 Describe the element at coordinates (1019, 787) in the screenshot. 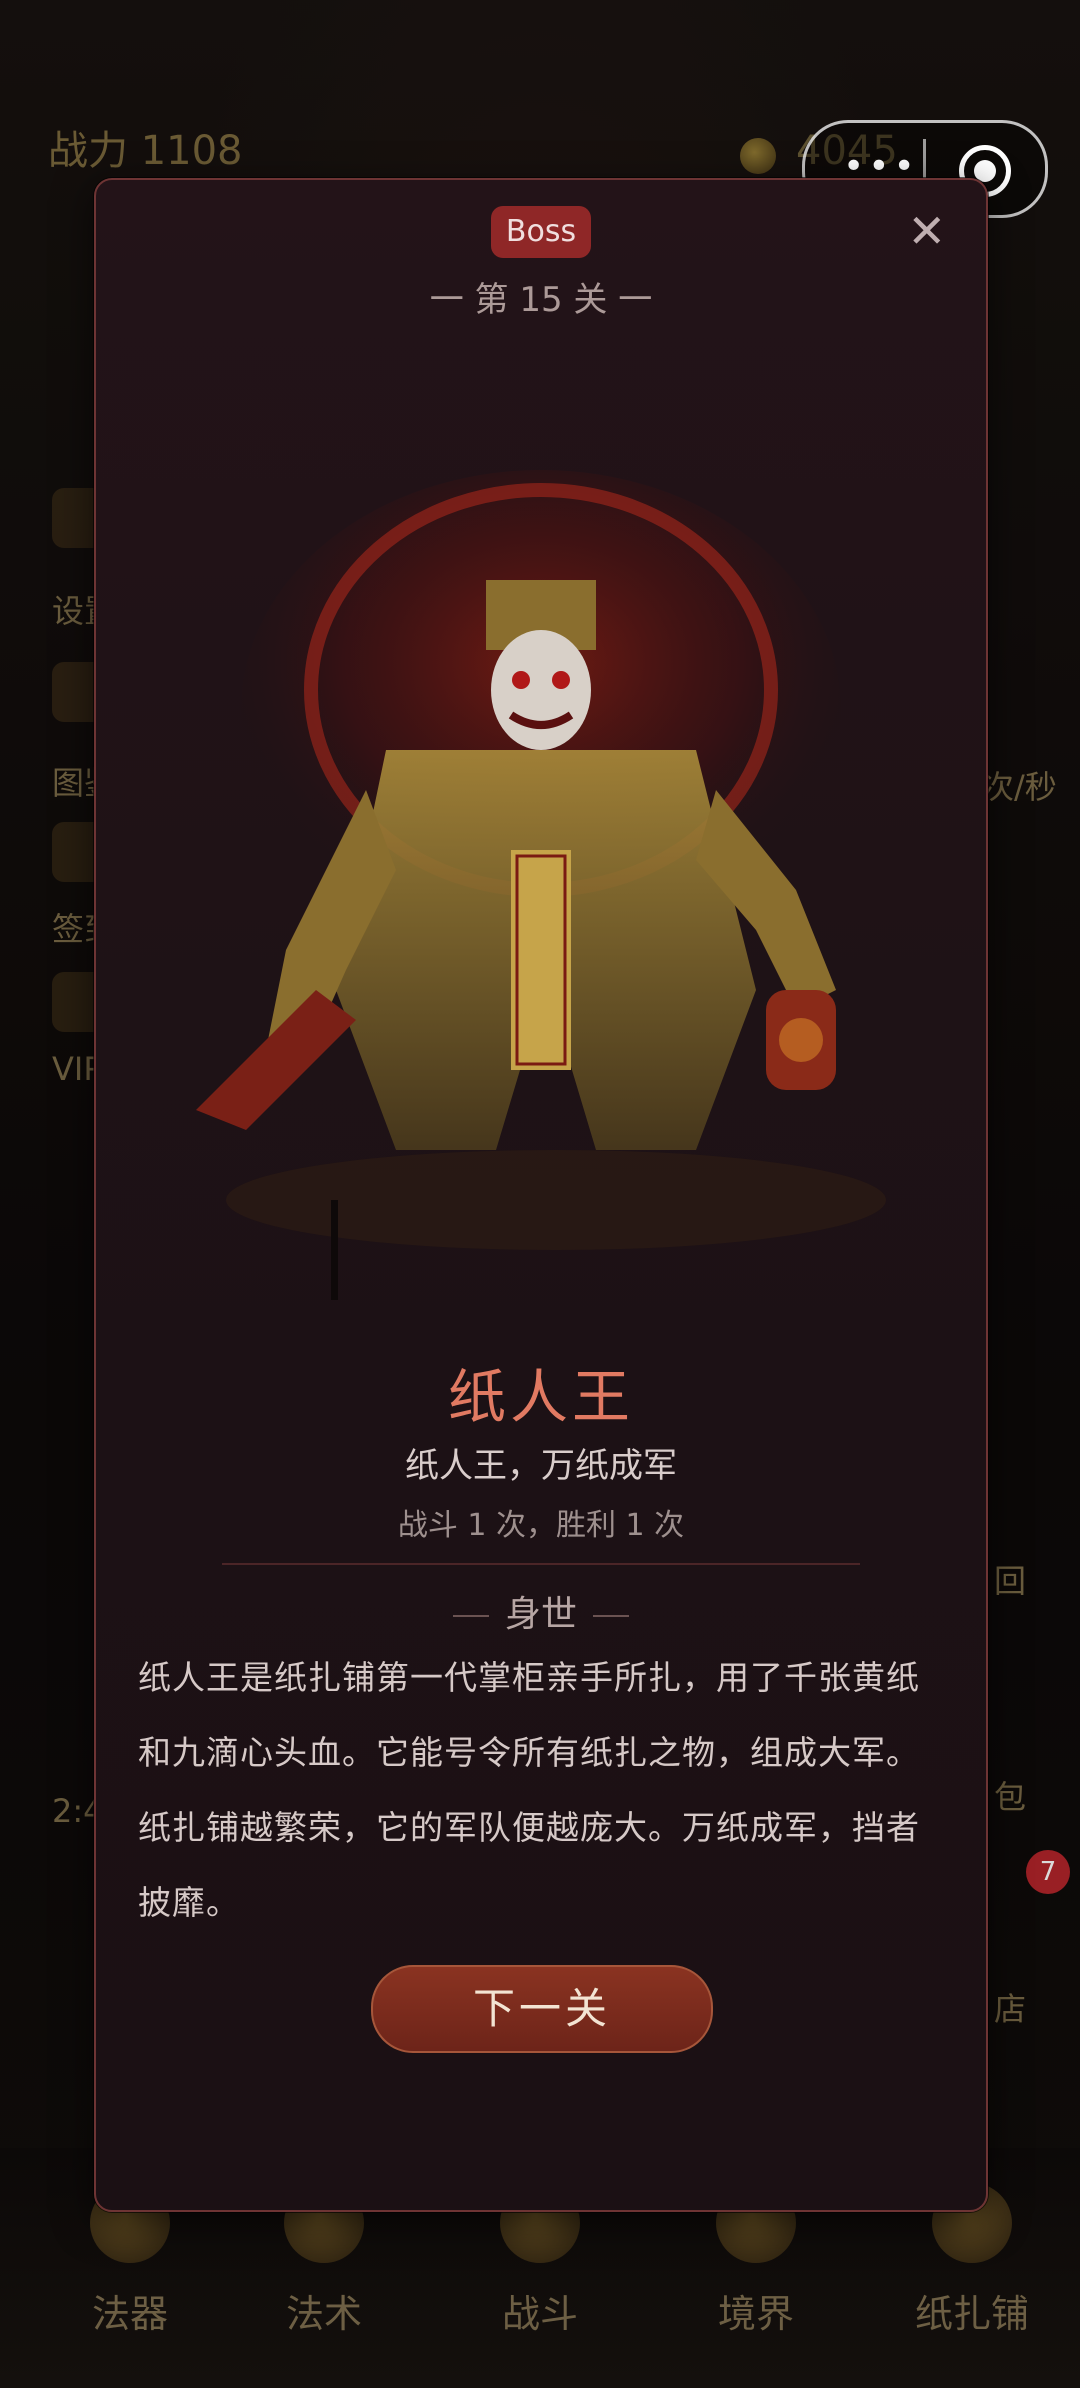

I see `rate-label: 次/秒` at that location.